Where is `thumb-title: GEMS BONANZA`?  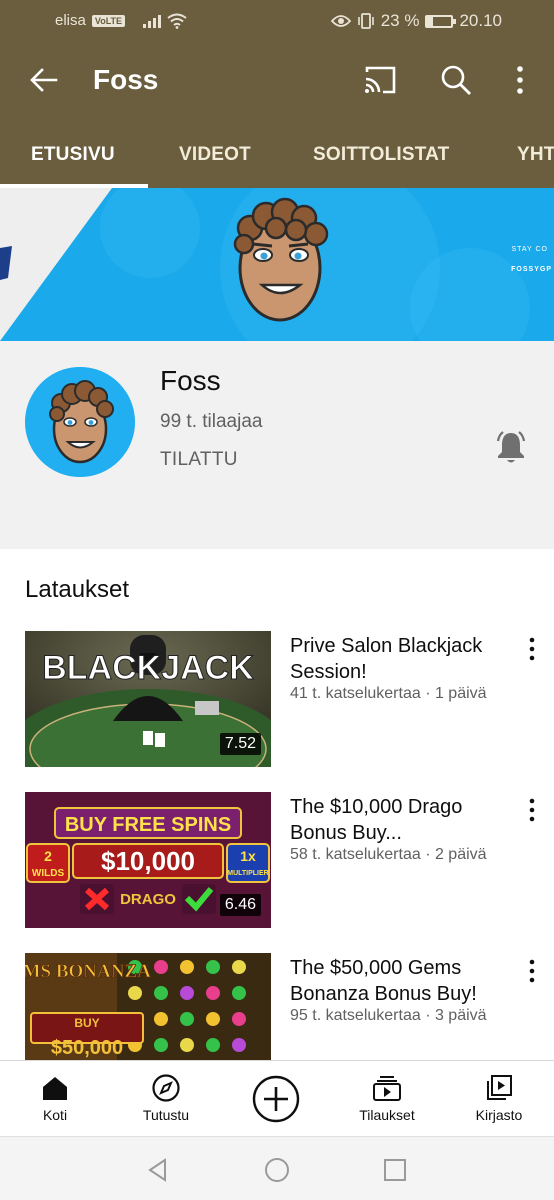
thumb-title: GEMS BONANZA is located at coordinates (88, 971).